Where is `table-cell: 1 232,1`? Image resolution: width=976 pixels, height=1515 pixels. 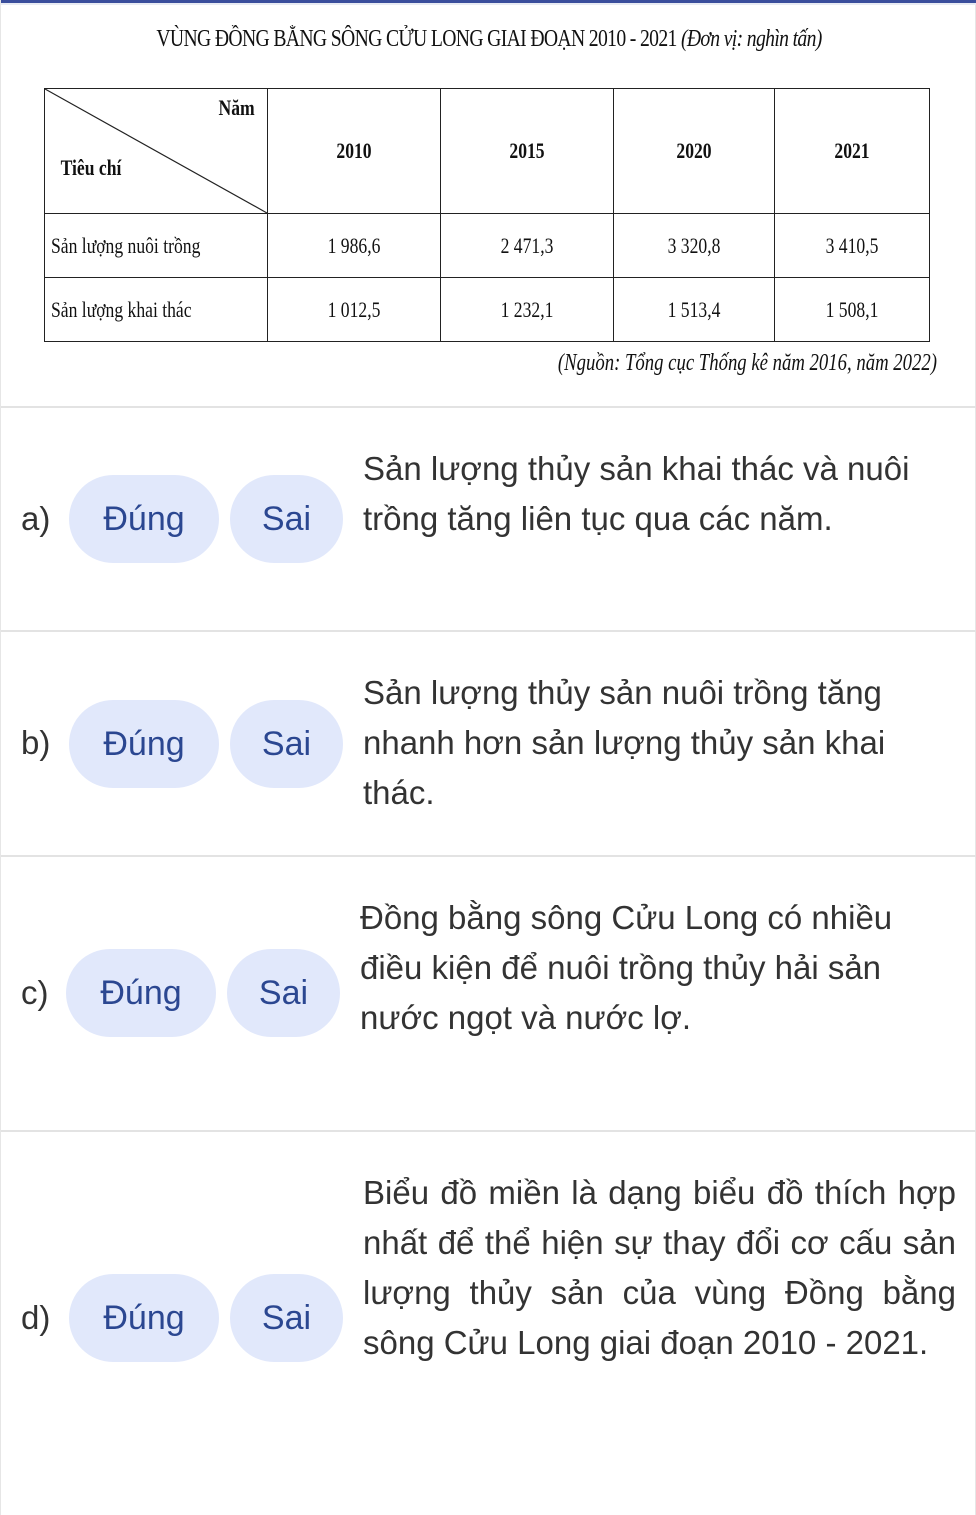 table-cell: 1 232,1 is located at coordinates (527, 309).